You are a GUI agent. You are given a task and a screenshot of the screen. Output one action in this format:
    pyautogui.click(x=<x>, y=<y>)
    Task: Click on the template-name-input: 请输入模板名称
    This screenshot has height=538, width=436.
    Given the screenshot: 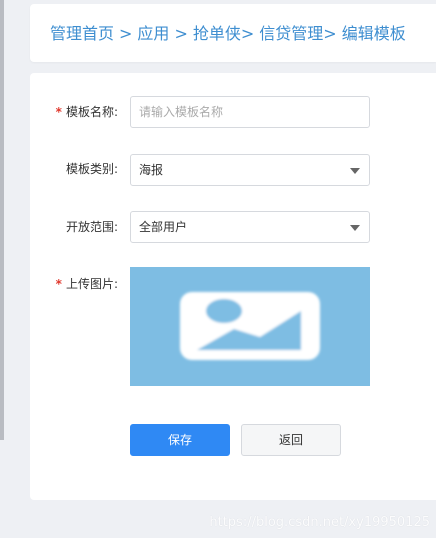 What is the action you would take?
    pyautogui.click(x=250, y=112)
    